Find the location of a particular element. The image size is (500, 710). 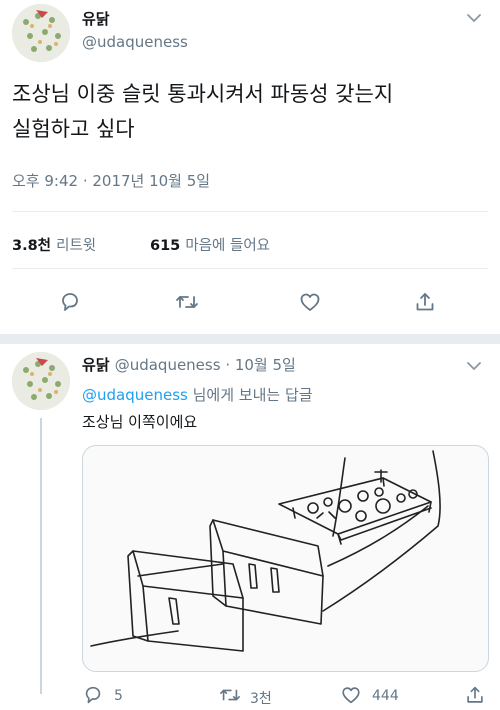

like-count: 444 is located at coordinates (385, 696).